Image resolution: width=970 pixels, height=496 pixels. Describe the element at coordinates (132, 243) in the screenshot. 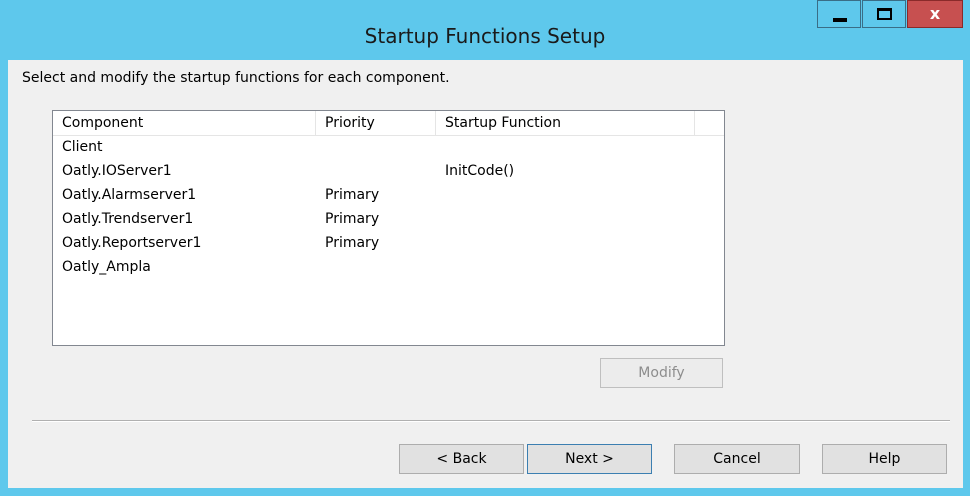

I see `cell-component: Oatly.Reportserver1` at that location.